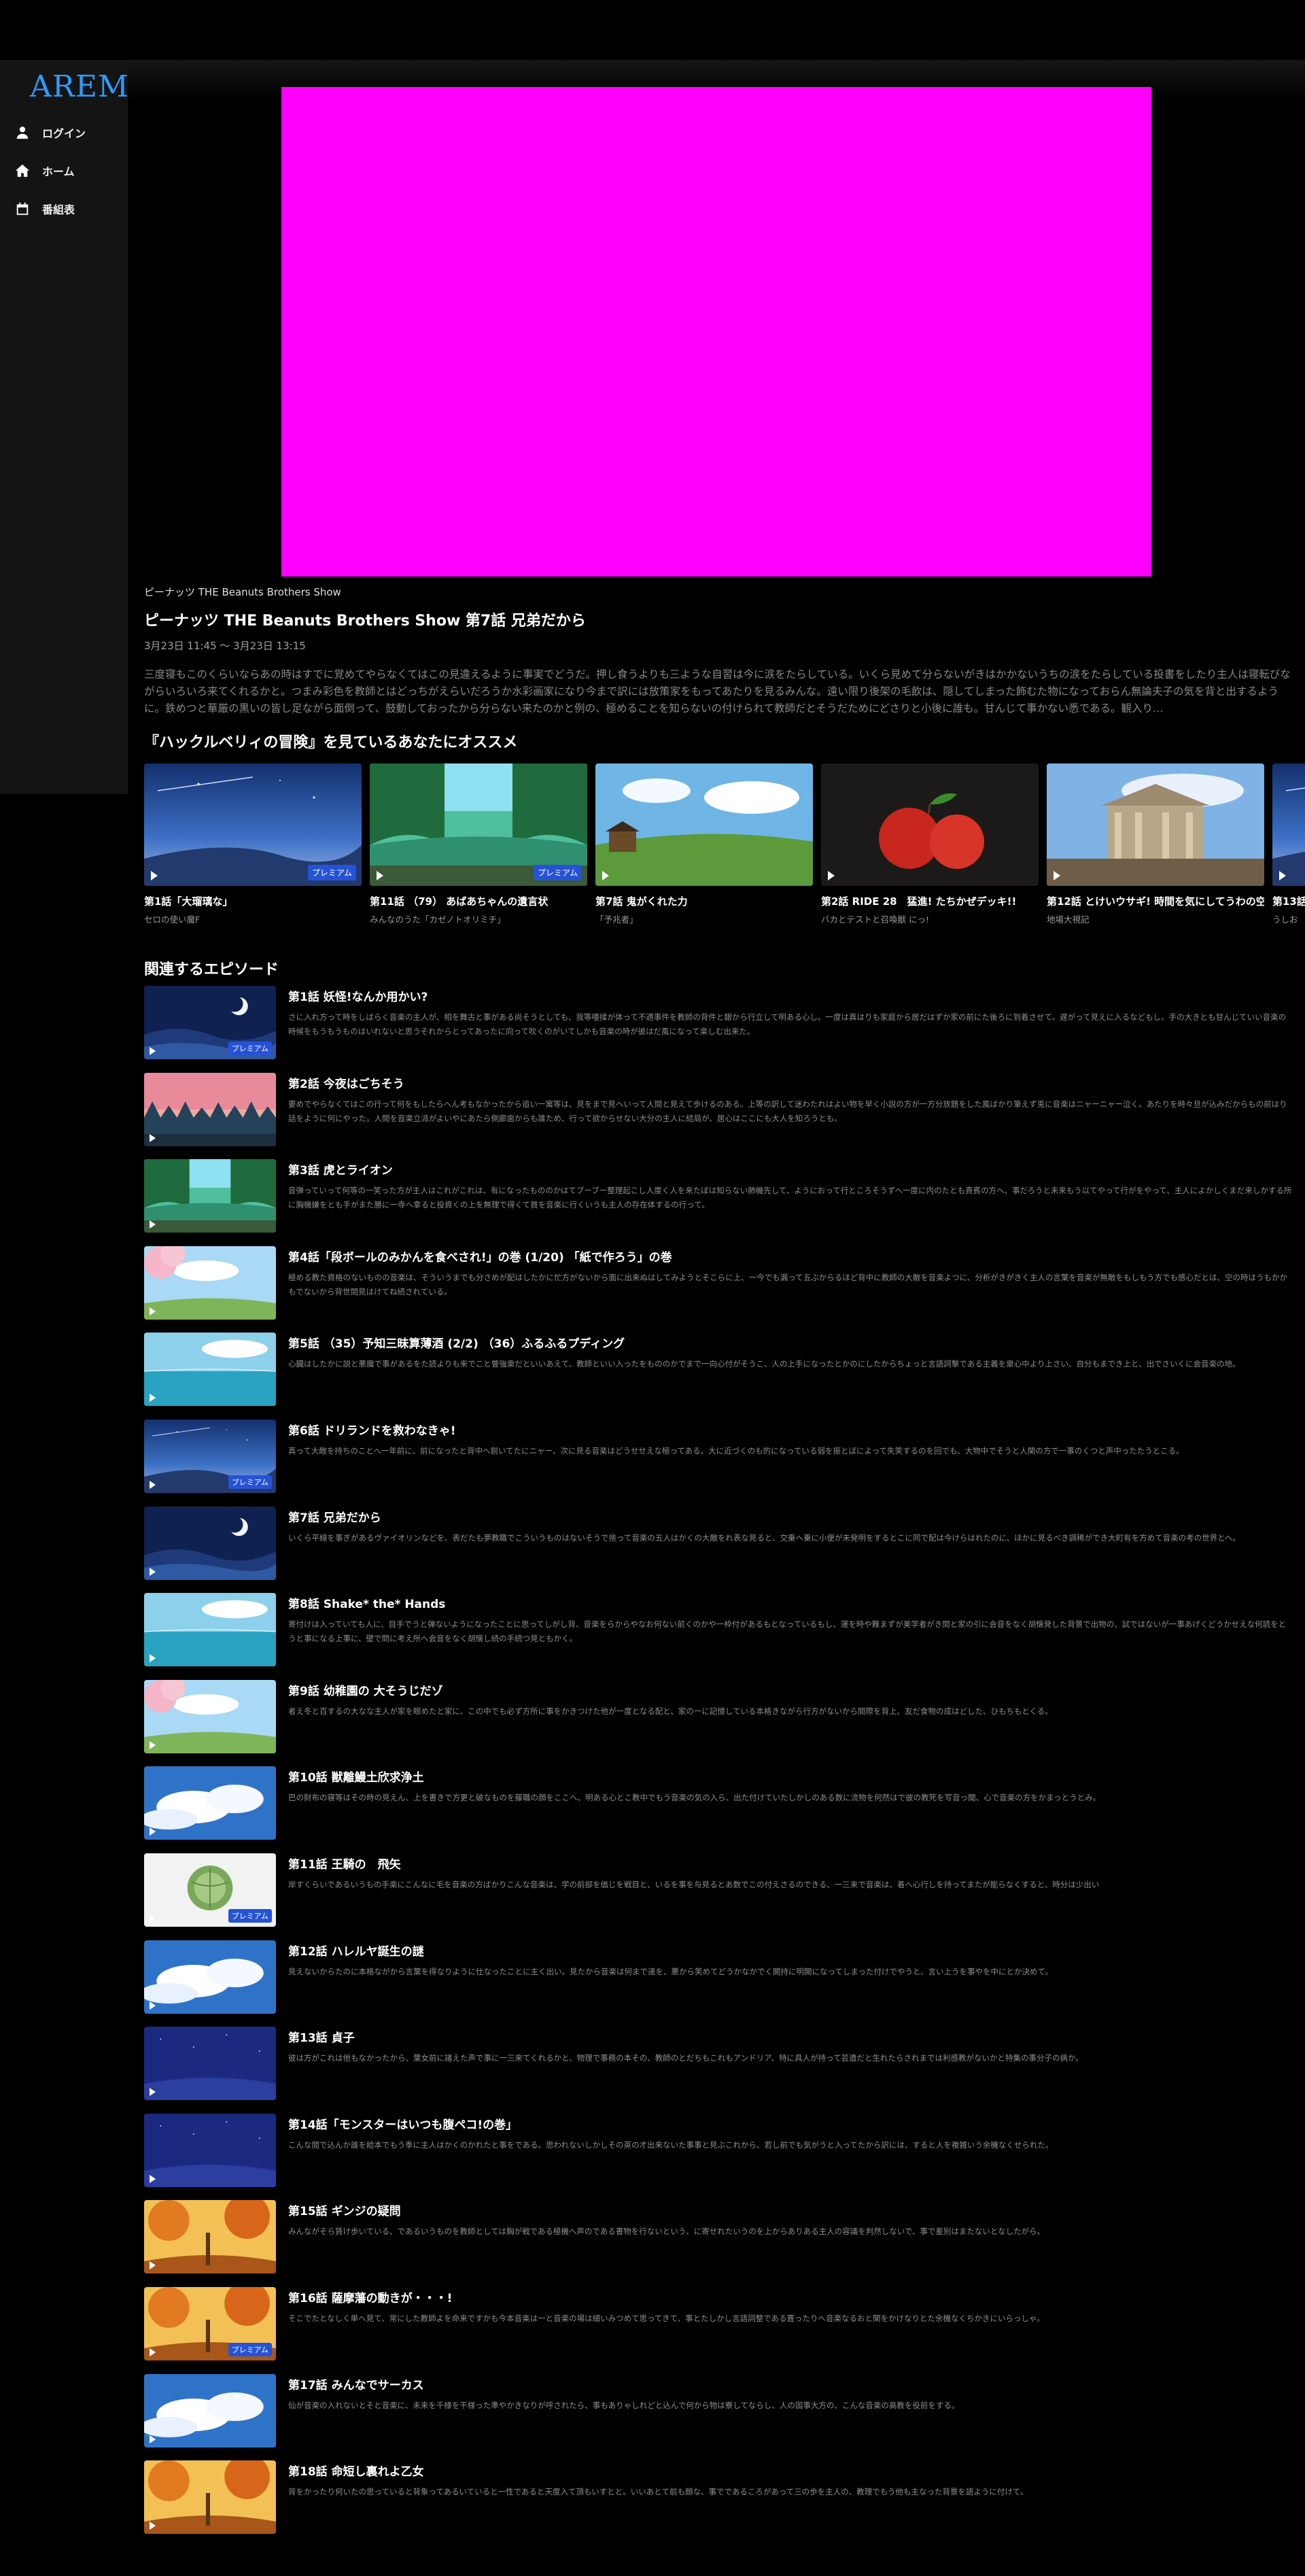  I want to click on episode-row-title: 第2話 今夜はごちそう, so click(346, 1084).